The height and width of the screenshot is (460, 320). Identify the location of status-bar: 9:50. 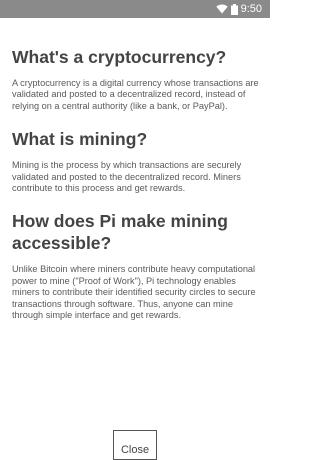
(135, 9).